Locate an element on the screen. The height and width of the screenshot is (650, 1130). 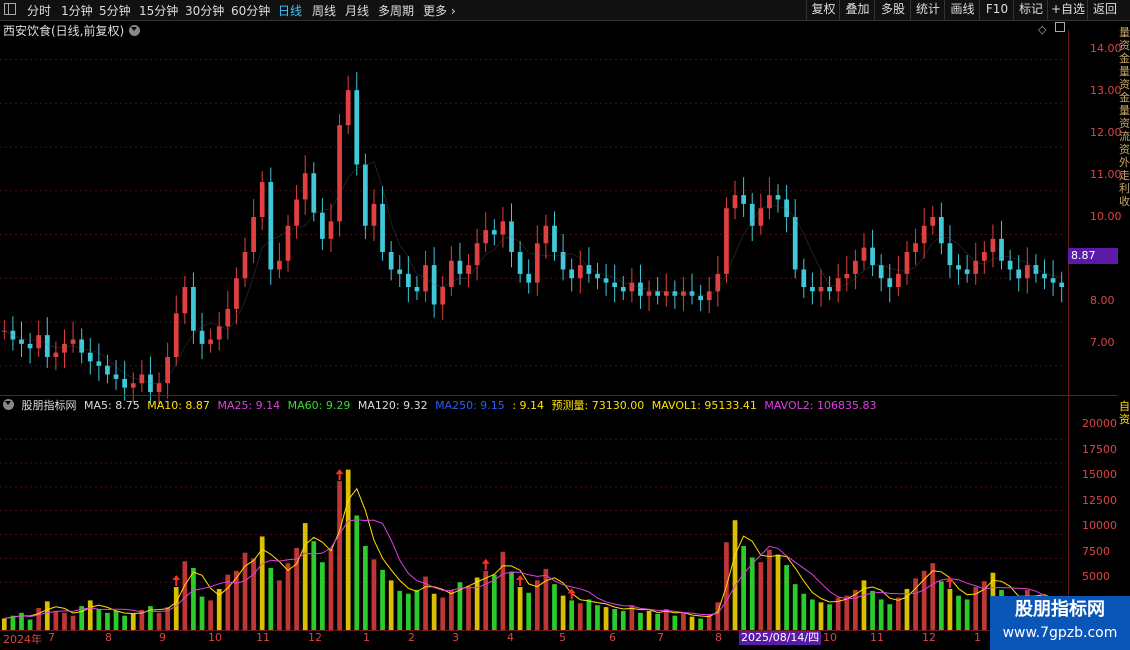
period-tab-weekly: 周线 is located at coordinates (324, 10).